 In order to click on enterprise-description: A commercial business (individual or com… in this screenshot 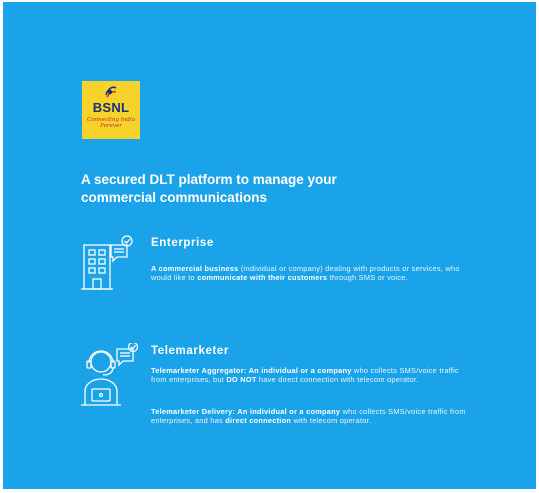, I will do `click(308, 273)`.